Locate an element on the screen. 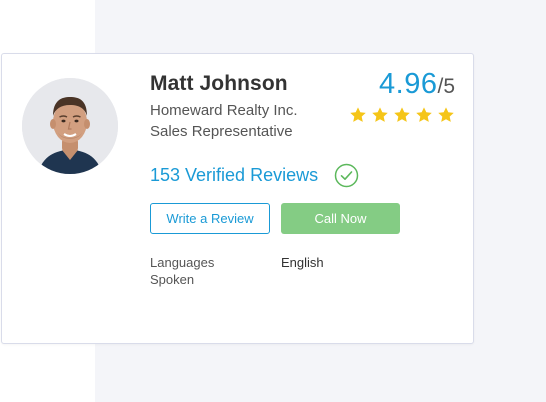 Image resolution: width=546 pixels, height=402 pixels. rating-max: /5 is located at coordinates (446, 86).